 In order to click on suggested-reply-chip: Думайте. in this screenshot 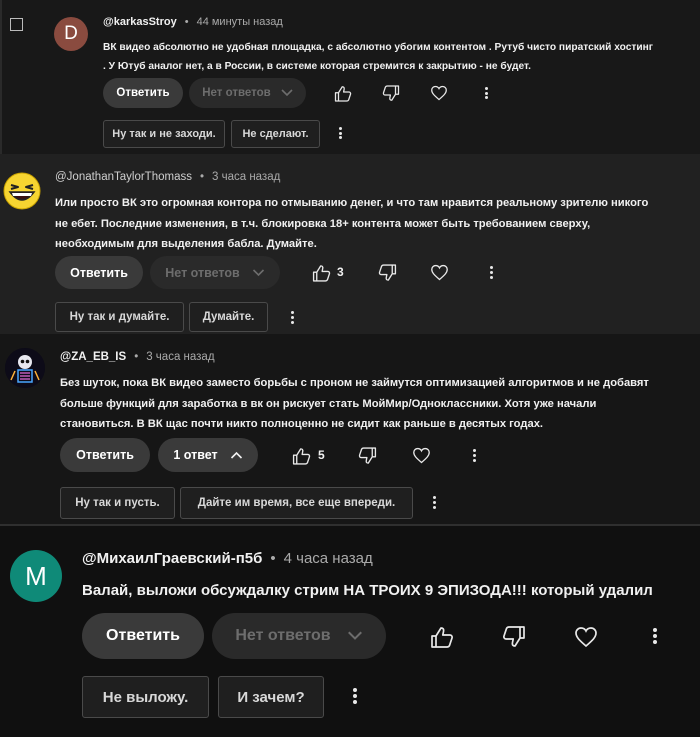, I will do `click(228, 317)`.